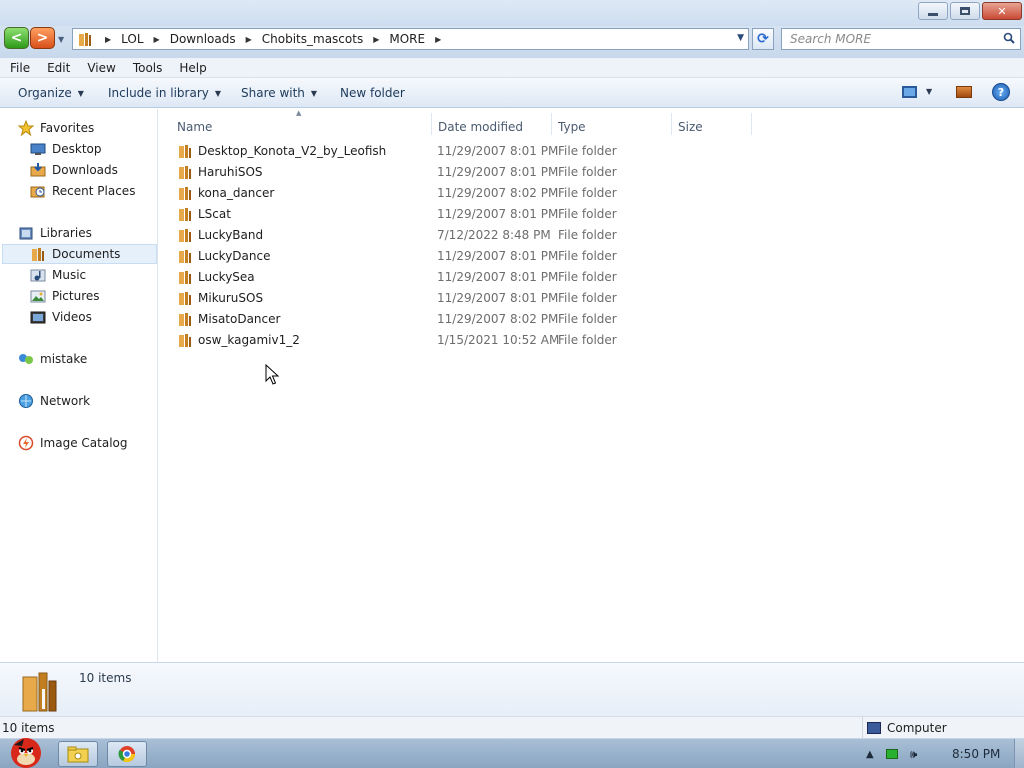 Image resolution: width=1024 pixels, height=768 pixels. What do you see at coordinates (25, 748) in the screenshot?
I see `start-button` at bounding box center [25, 748].